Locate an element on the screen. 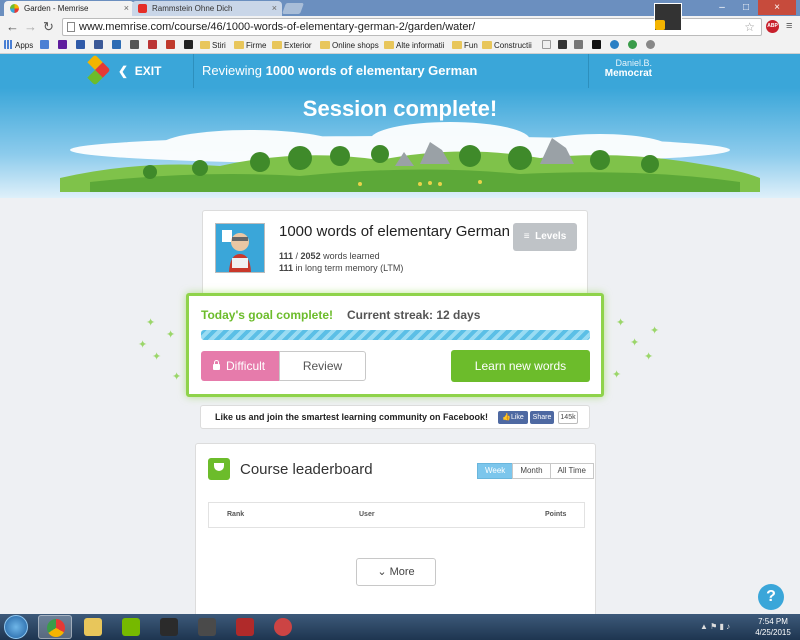  bookmark-apps: Apps is located at coordinates (18, 45).